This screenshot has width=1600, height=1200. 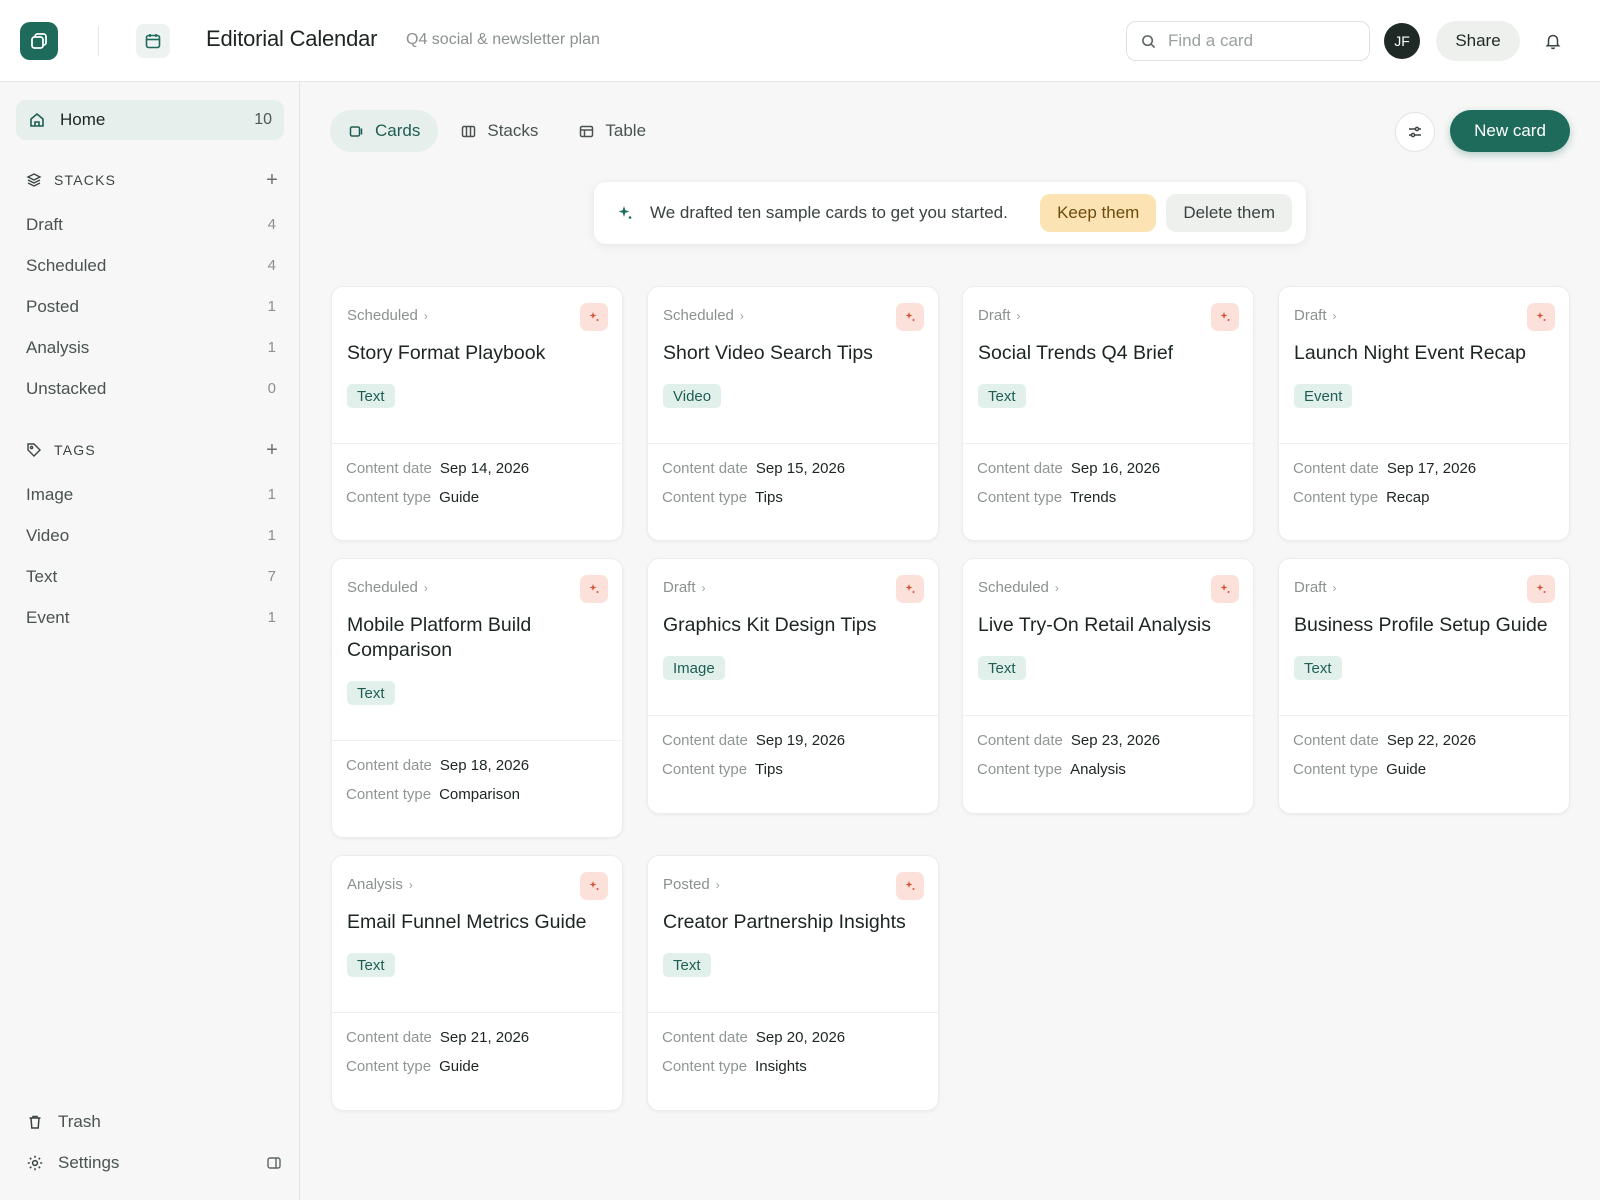 I want to click on sidebar-item-settings: Settings, so click(x=154, y=1163).